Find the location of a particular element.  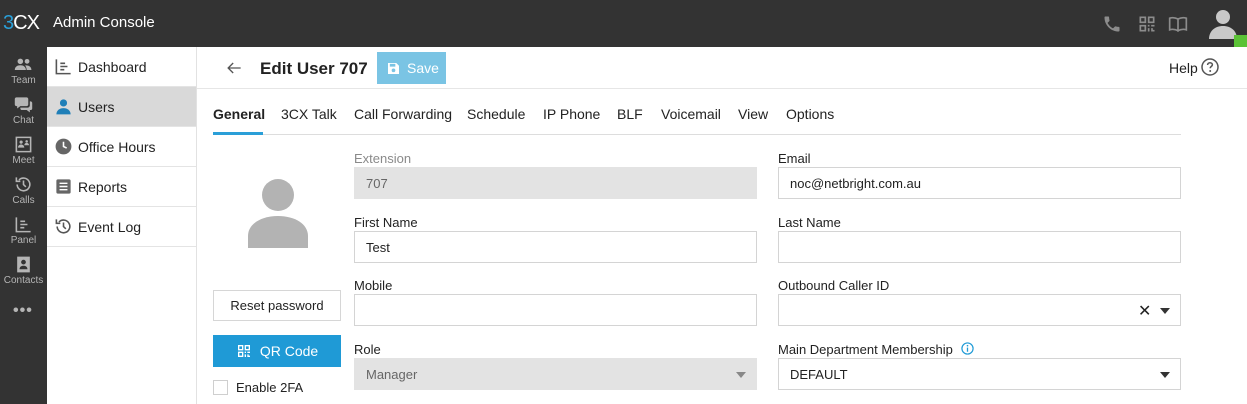

last-name-field is located at coordinates (979, 247).